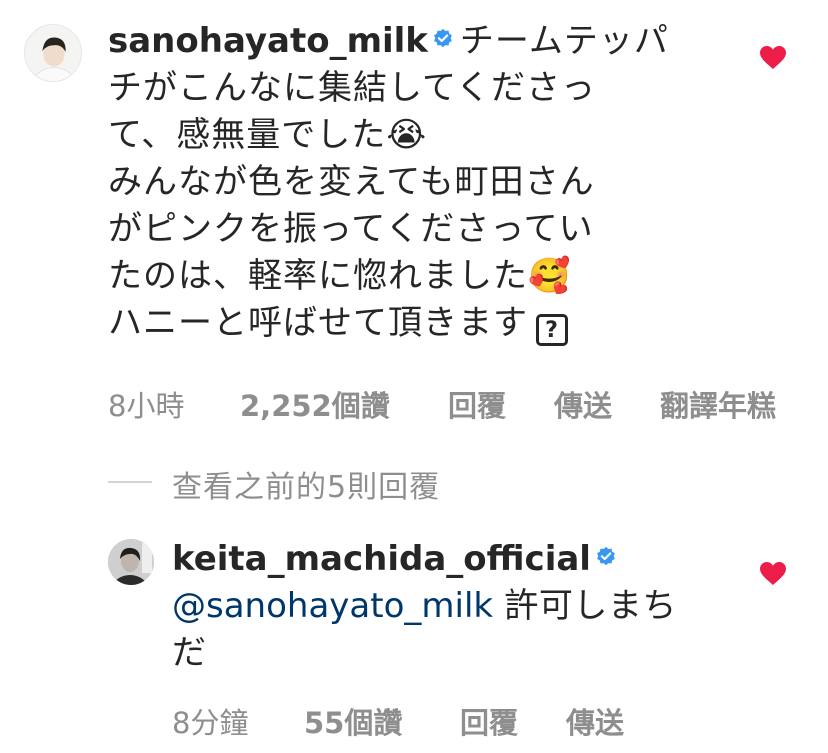 The image size is (828, 753). What do you see at coordinates (381, 559) in the screenshot?
I see `reply-username: keita_machida_official` at bounding box center [381, 559].